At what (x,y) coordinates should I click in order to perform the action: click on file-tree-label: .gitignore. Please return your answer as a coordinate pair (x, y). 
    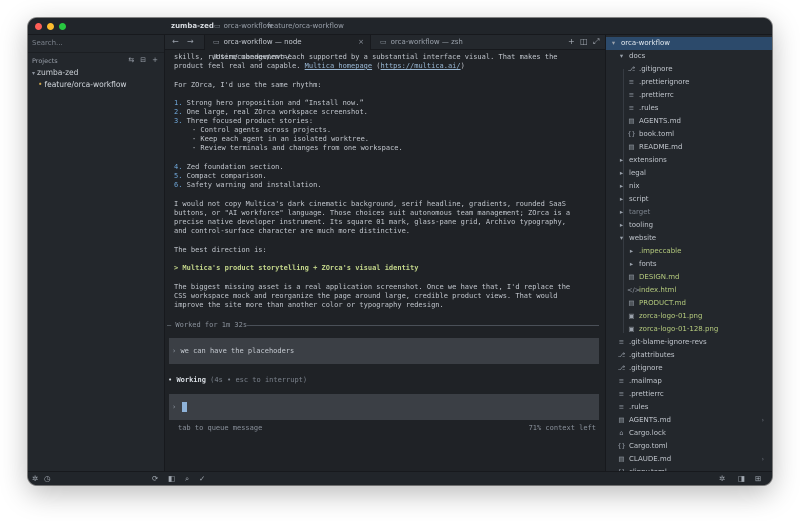
    Looking at the image, I should click on (646, 368).